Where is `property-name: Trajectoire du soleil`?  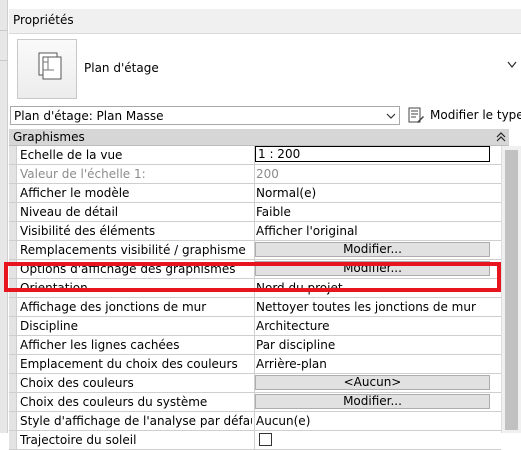 property-name: Trajectoire du soleil is located at coordinates (78, 440).